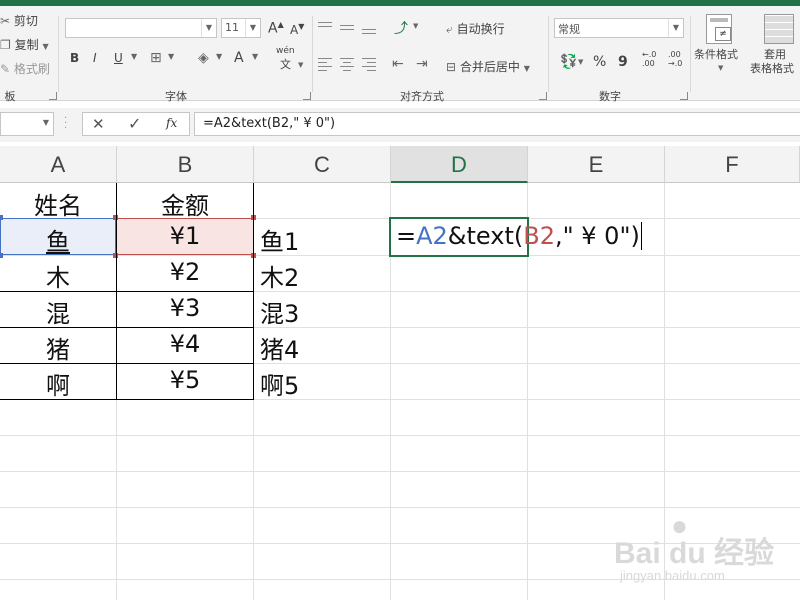  Describe the element at coordinates (775, 49) in the screenshot. I see `format-as-table-button: 套用 表格格式` at that location.